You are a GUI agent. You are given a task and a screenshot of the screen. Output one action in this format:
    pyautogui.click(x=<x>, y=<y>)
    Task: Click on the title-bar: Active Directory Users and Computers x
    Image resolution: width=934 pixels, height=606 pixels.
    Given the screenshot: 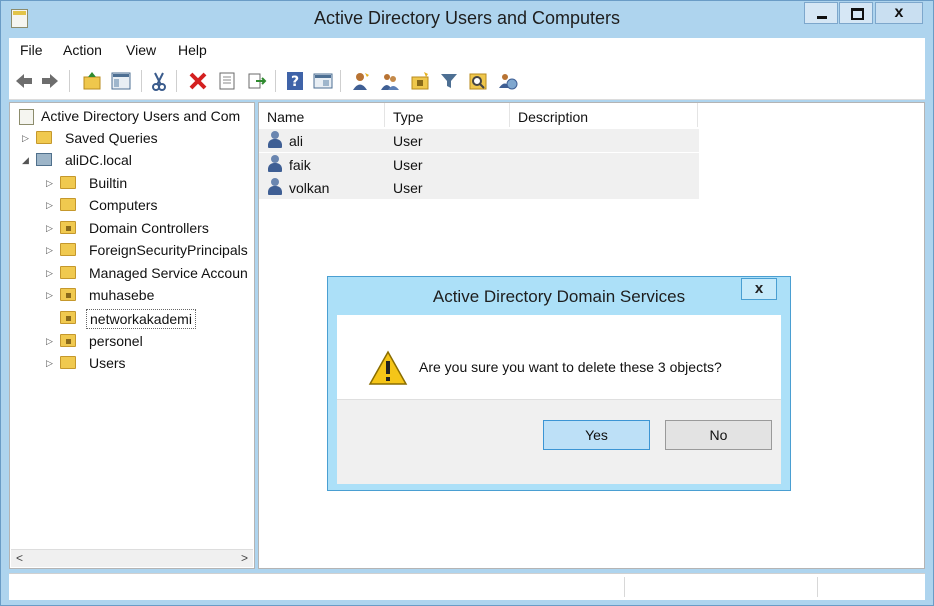 What is the action you would take?
    pyautogui.click(x=467, y=19)
    